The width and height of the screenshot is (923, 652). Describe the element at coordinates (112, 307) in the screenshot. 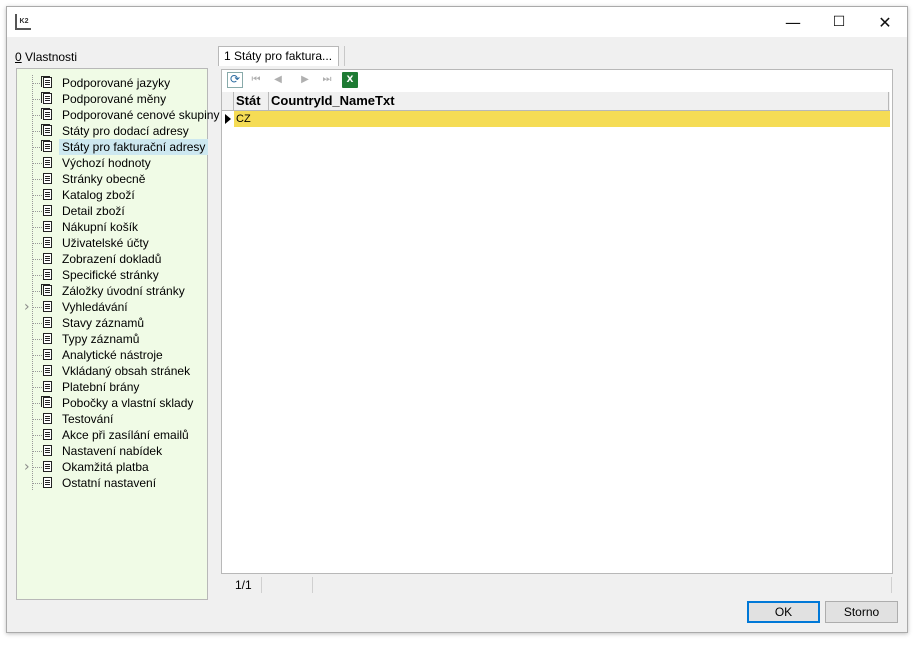

I see `tree-item: › Vyhledávání` at that location.